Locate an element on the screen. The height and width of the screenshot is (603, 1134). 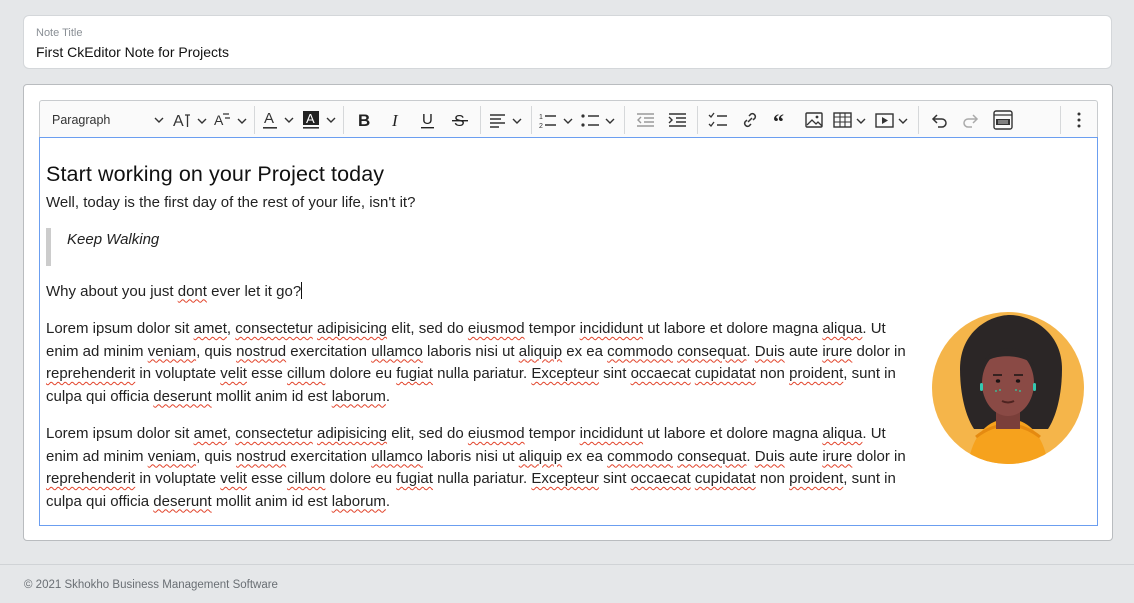
outdent-icon is located at coordinates (645, 119).